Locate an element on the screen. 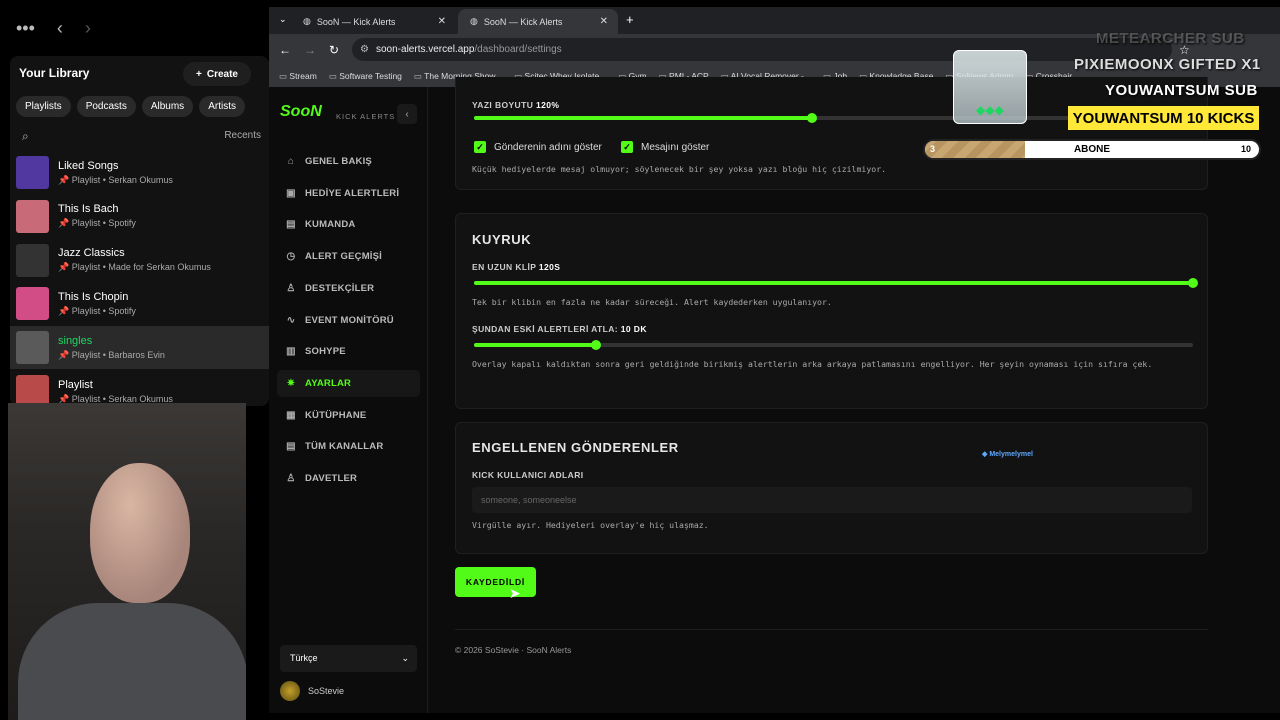 The width and height of the screenshot is (1280, 720). chip-artists: Artists is located at coordinates (222, 106).